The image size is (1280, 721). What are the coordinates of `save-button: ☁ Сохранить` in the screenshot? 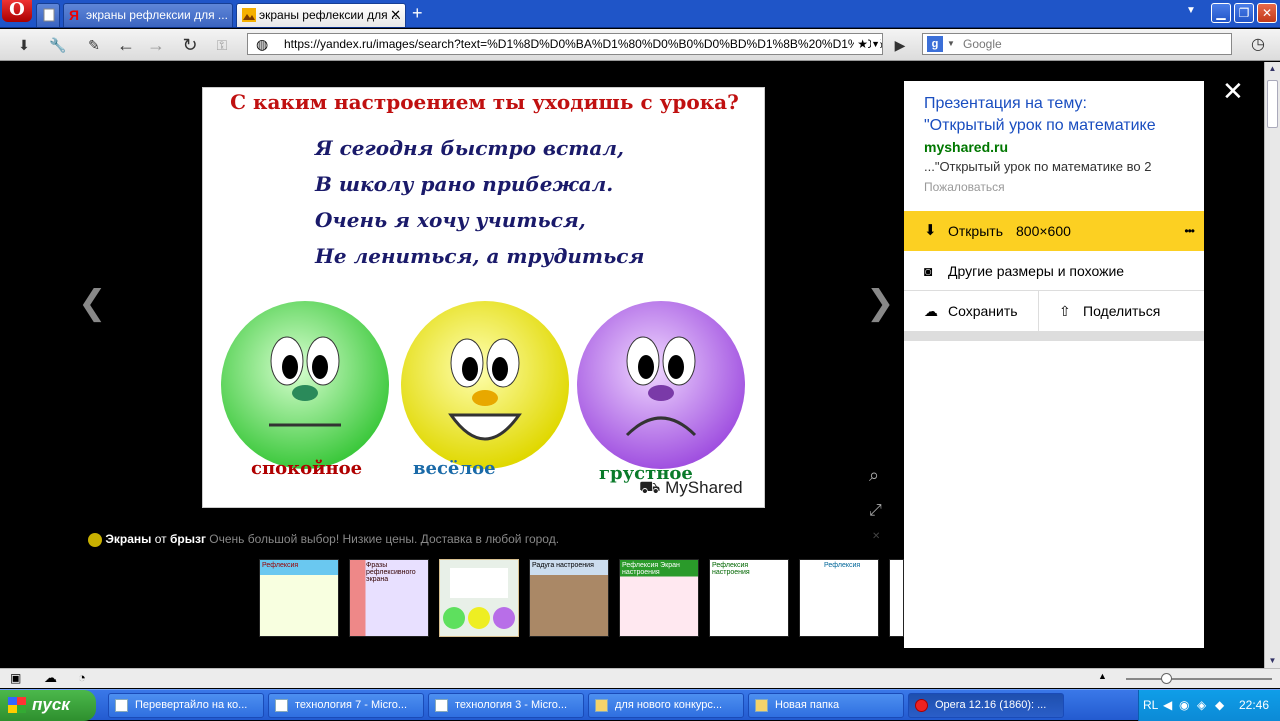 It's located at (971, 311).